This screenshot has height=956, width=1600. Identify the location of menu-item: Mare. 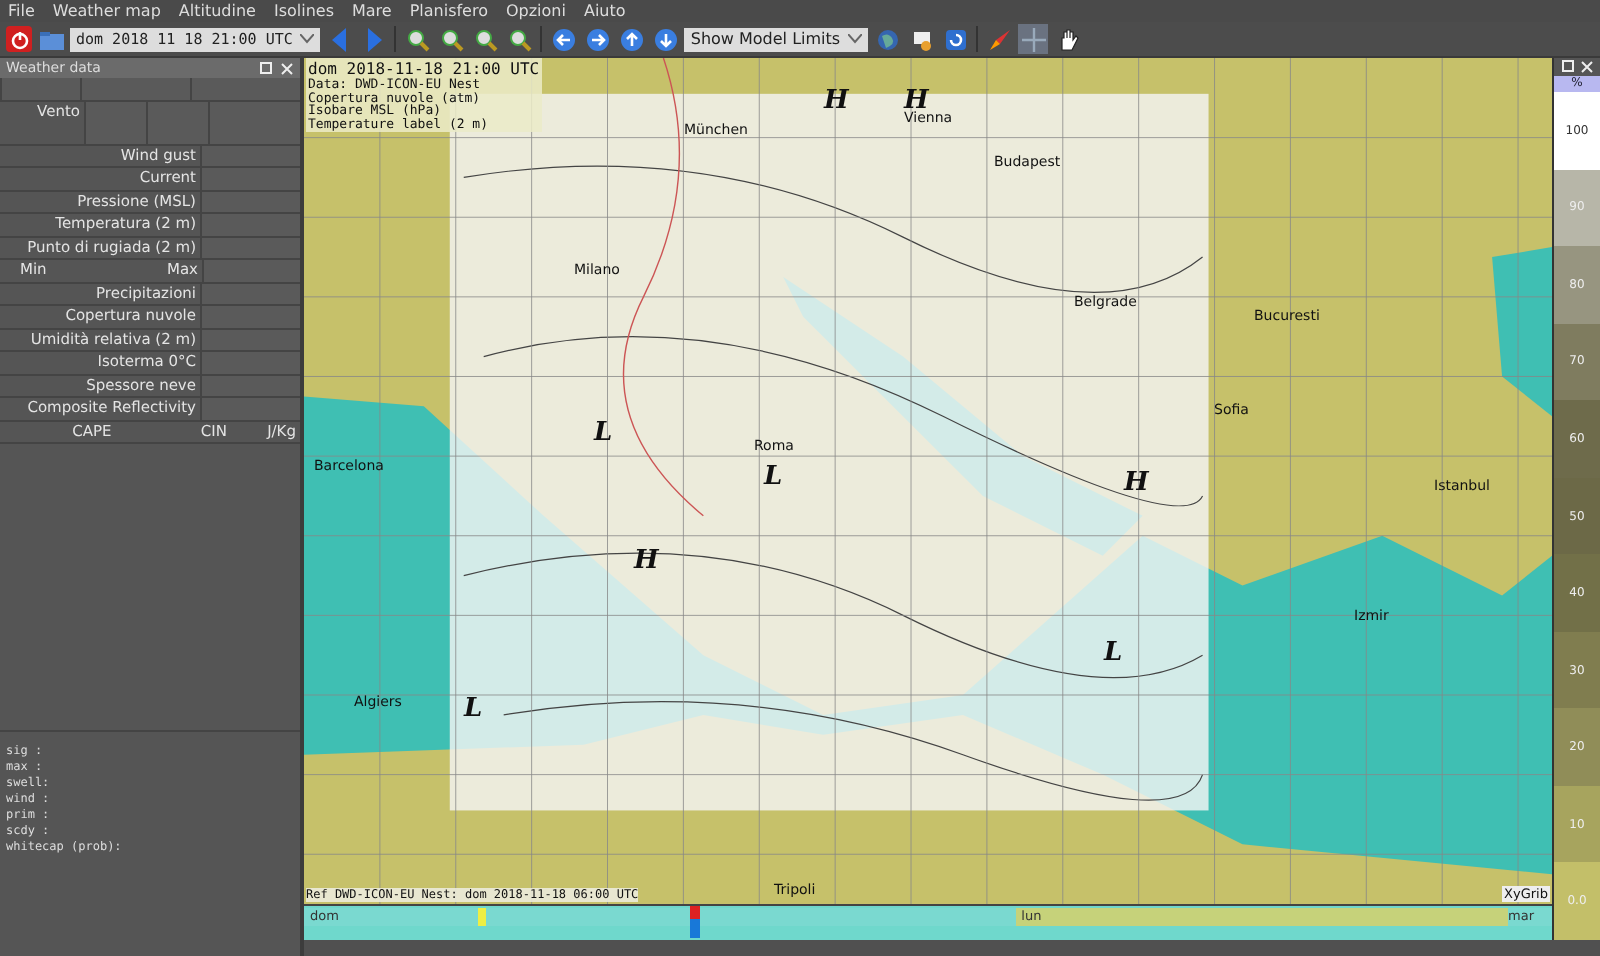
(371, 11).